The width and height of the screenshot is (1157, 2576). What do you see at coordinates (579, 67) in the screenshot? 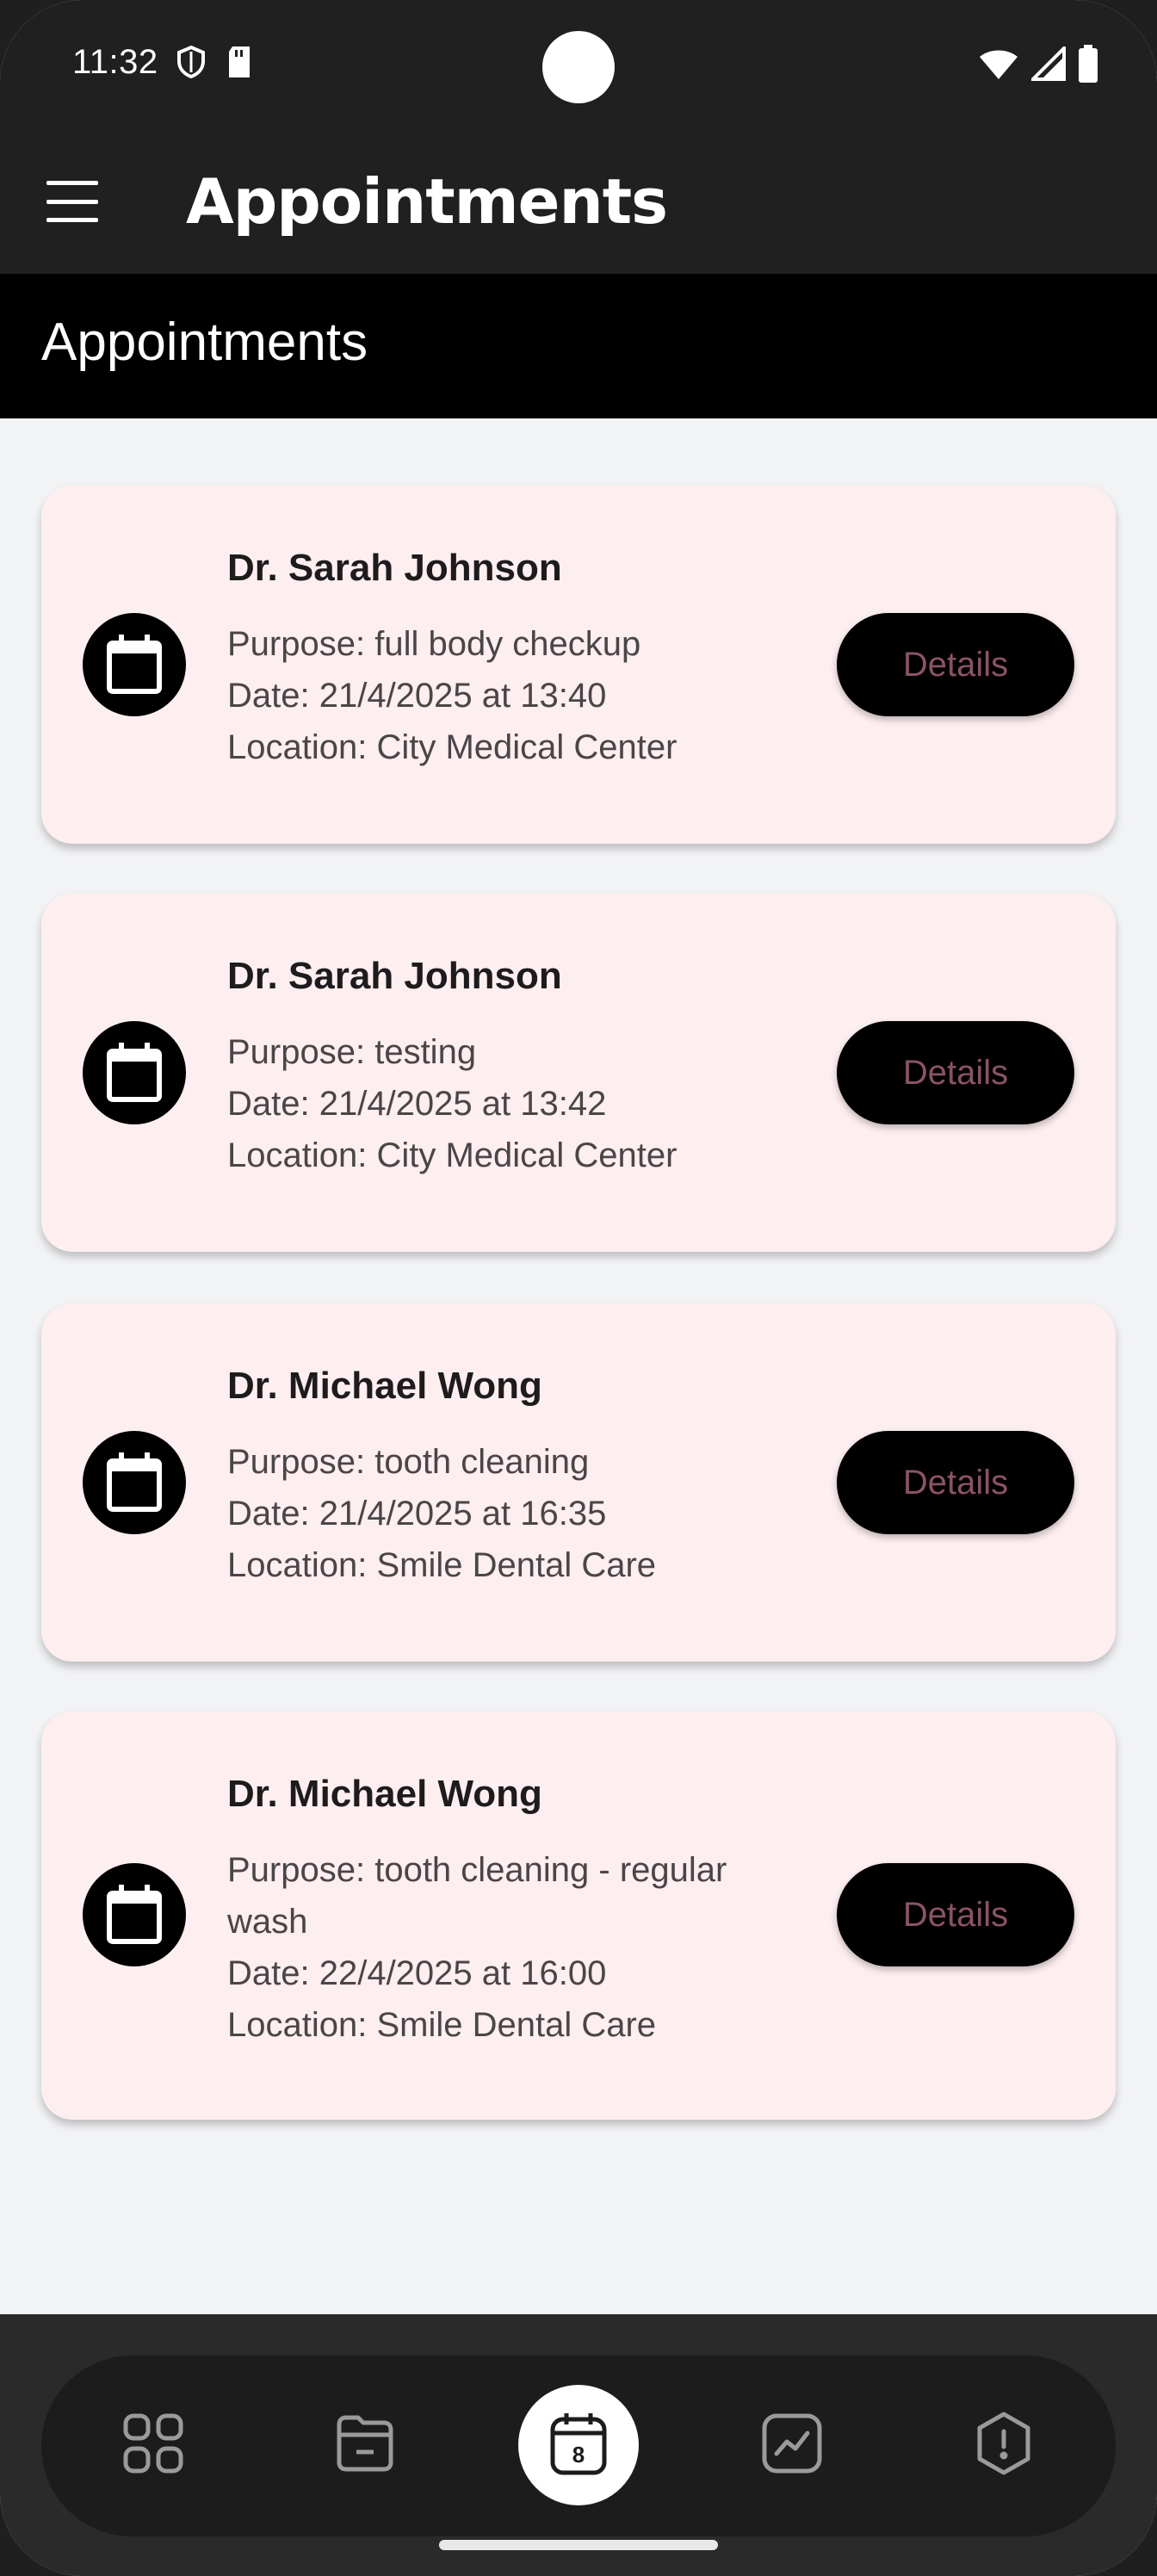
I see `camera-cutout` at bounding box center [579, 67].